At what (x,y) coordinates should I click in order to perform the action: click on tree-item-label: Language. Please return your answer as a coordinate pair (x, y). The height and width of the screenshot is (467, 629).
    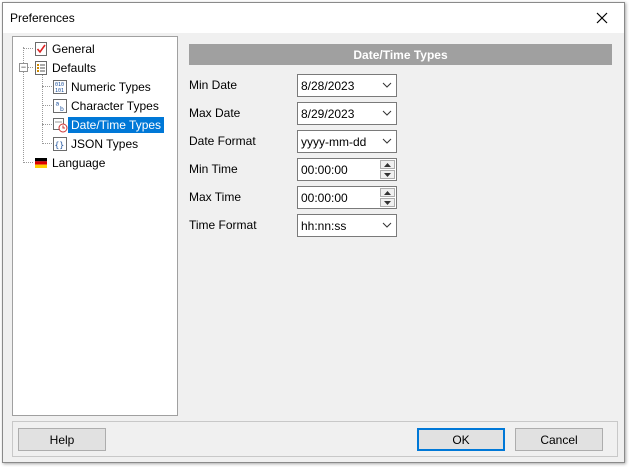
    Looking at the image, I should click on (79, 163).